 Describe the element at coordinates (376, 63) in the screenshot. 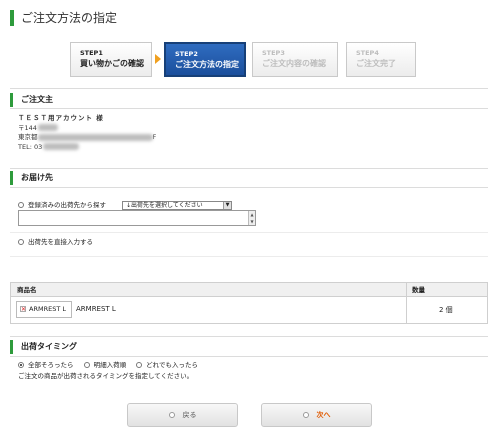

I see `step-label: ご注文完了` at that location.